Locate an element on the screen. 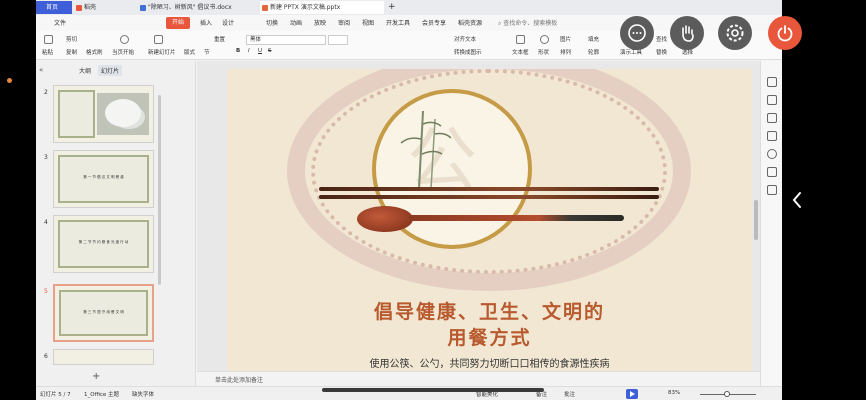 Image resolution: width=866 pixels, height=400 pixels. slide-thumbnail-3: 第 一 节 倡 议 文 明 餐 桌 is located at coordinates (103, 179).